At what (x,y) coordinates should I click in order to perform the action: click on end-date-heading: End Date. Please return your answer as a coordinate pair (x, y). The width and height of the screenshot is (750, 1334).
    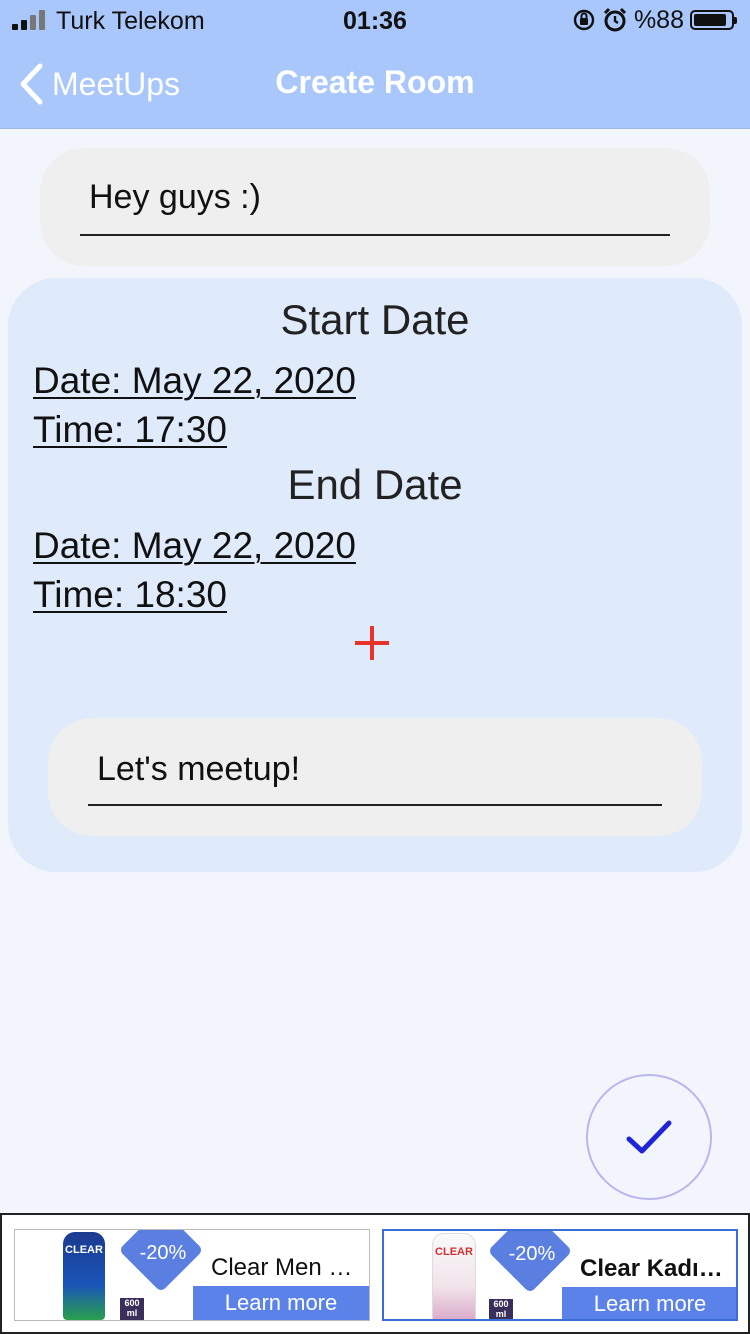
    Looking at the image, I should click on (375, 484).